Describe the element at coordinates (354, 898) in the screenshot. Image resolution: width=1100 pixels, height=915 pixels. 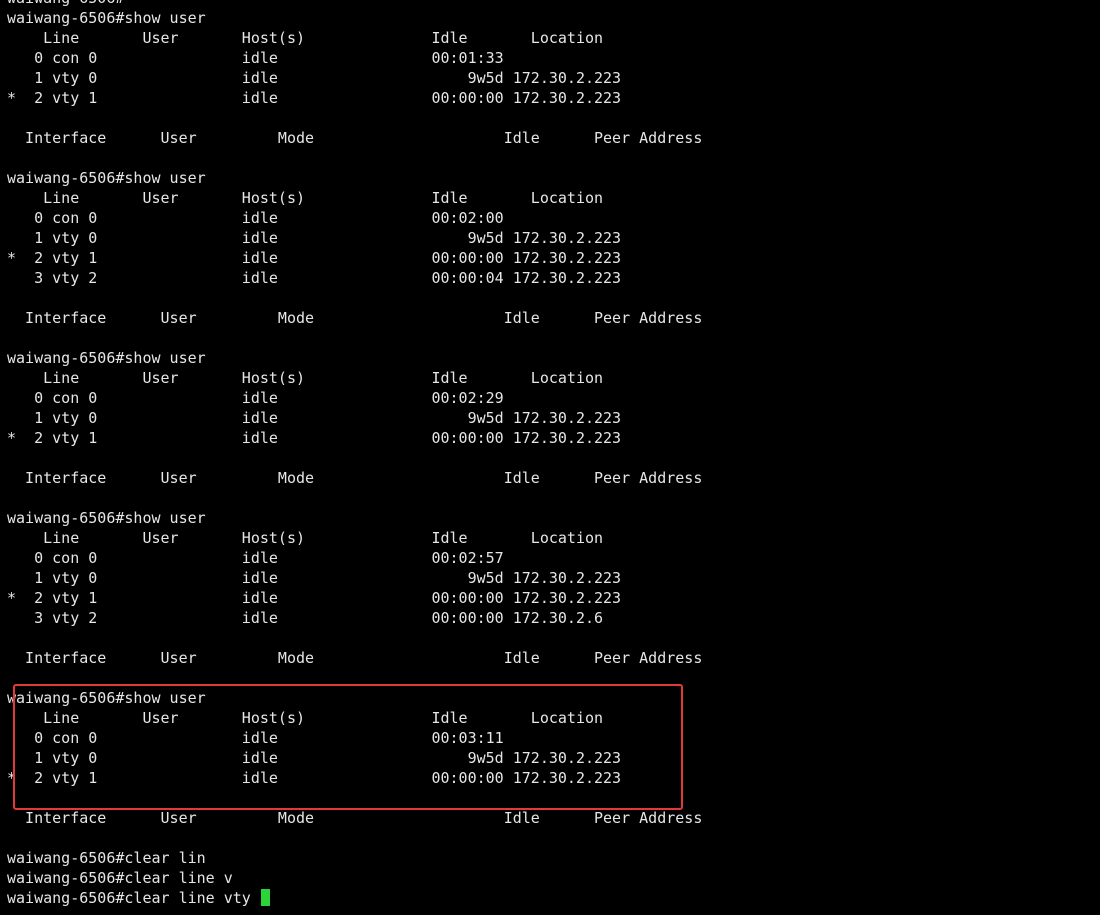
I see `terminal-prompt-line: waiwang-6506#clear line vty` at that location.